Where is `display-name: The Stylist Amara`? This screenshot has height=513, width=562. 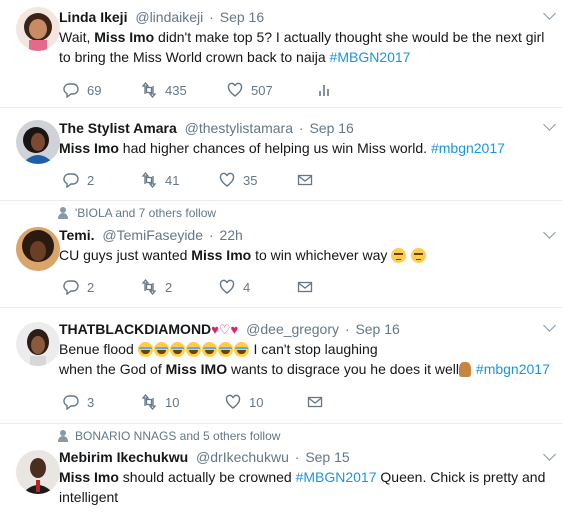 display-name: The Stylist Amara is located at coordinates (118, 128).